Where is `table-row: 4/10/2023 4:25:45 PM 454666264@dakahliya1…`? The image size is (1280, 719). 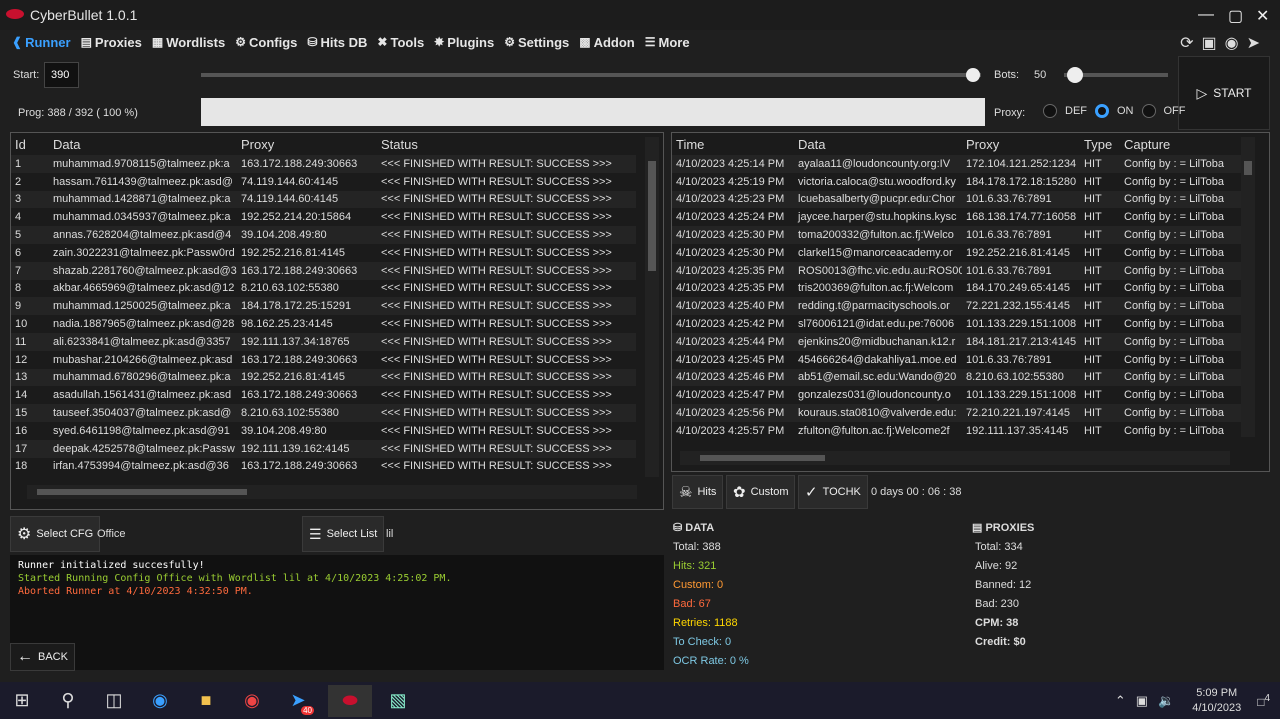
table-row: 4/10/2023 4:25:45 PM 454666264@dakahliya1… is located at coordinates (957, 360).